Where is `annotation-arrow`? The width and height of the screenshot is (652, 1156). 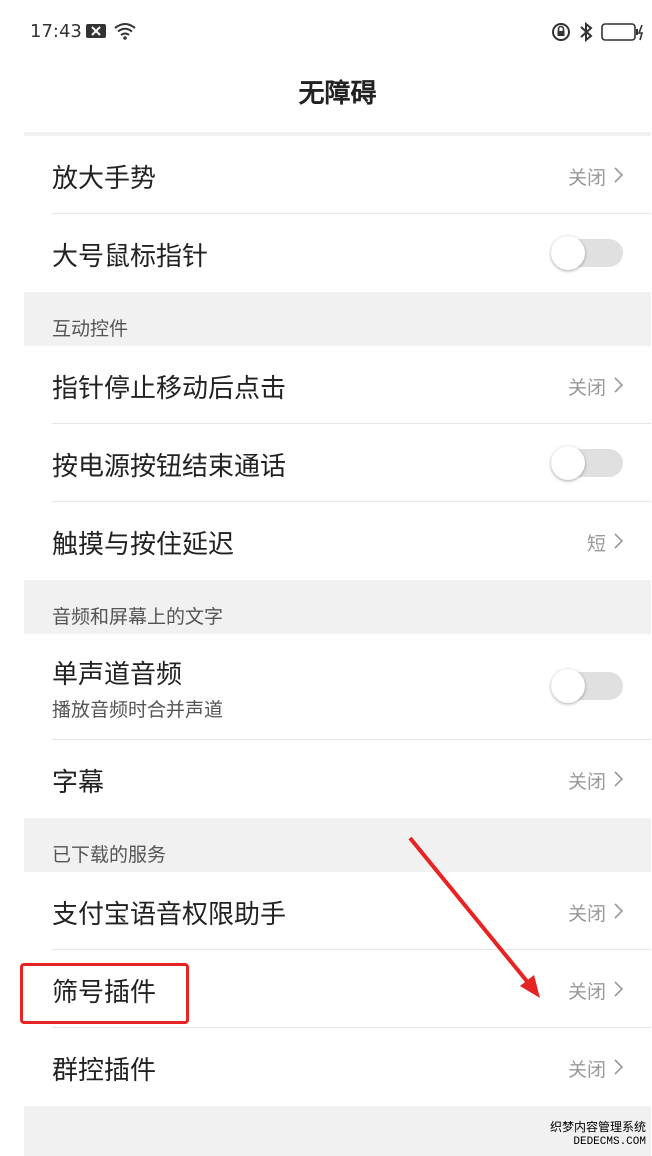
annotation-arrow is located at coordinates (474, 917).